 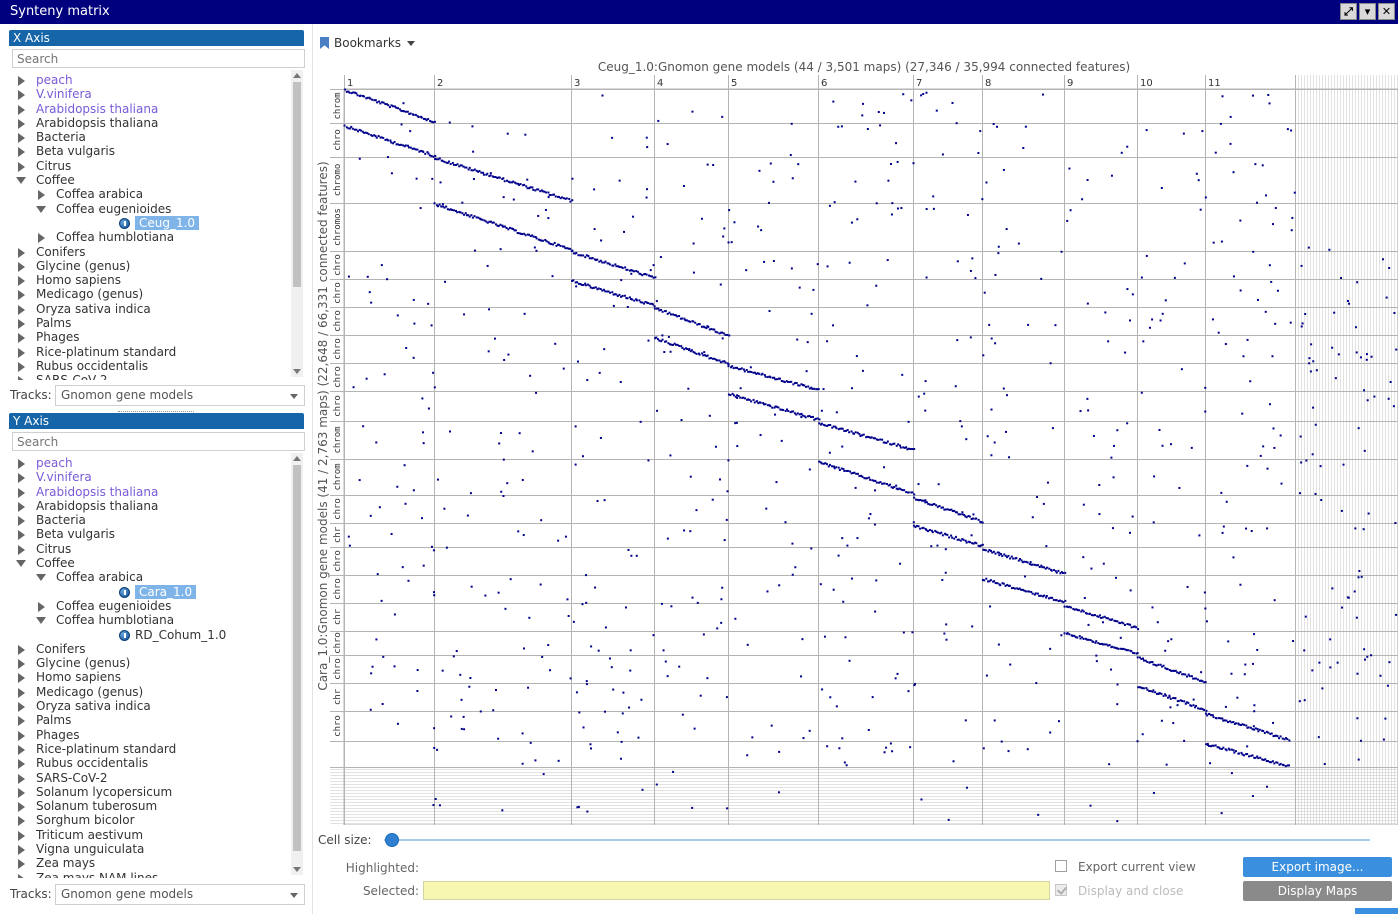 I want to click on tree-item: Palms, so click(x=149, y=323).